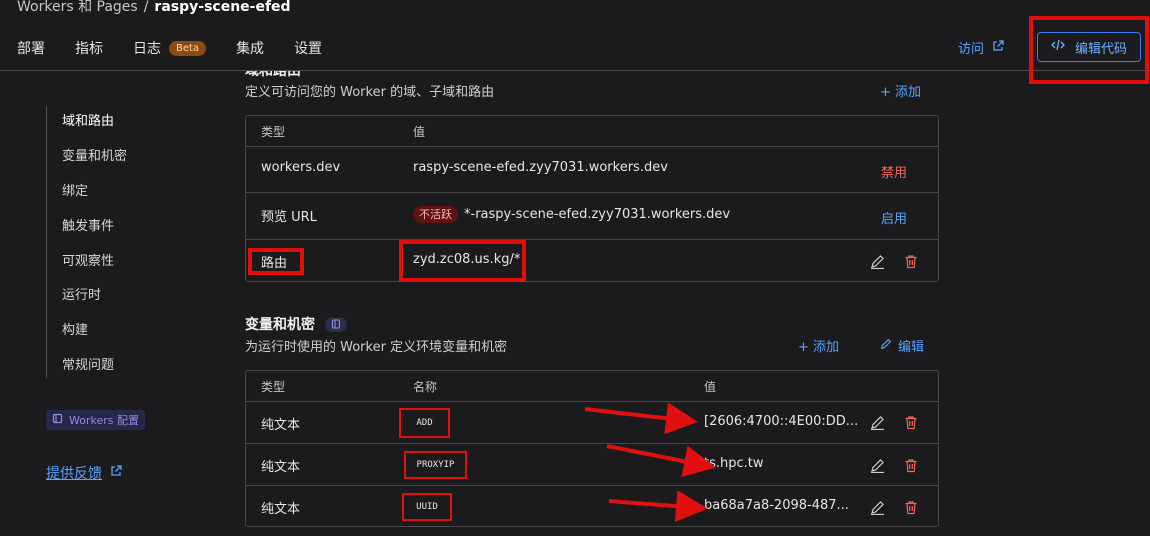 The width and height of the screenshot is (1150, 536). I want to click on breadcrumb: Workers 和 Pages / raspy-scene-efed, so click(154, 8).